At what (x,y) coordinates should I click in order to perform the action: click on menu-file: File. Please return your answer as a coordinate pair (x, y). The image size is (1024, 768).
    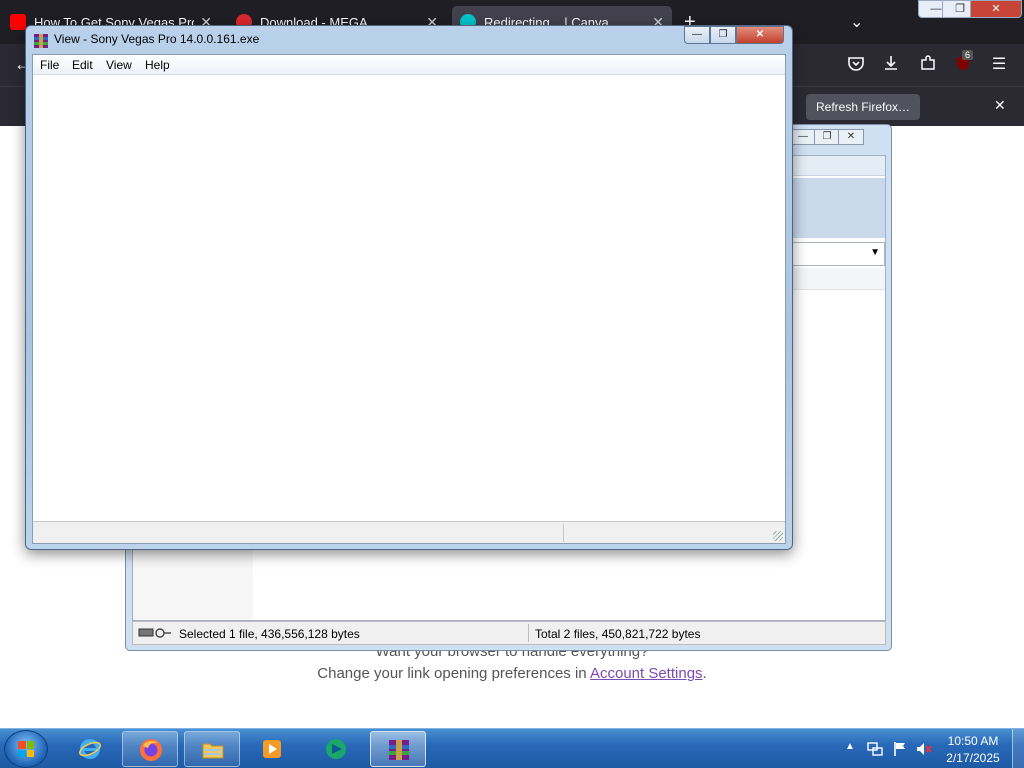
    Looking at the image, I should click on (49, 65).